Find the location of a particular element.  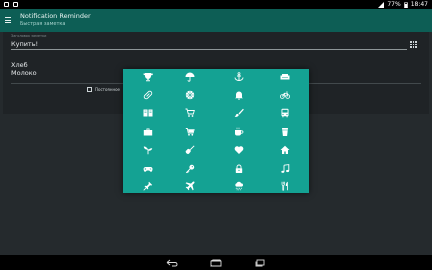

persistent-label: Постоянное is located at coordinates (107, 89).